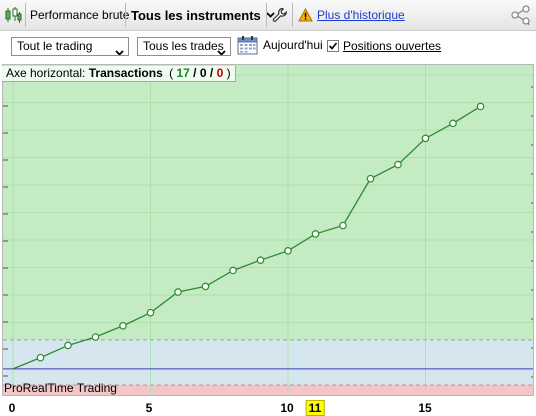 Image resolution: width=536 pixels, height=416 pixels. What do you see at coordinates (171, 73) in the screenshot?
I see `count-open-paren: (` at bounding box center [171, 73].